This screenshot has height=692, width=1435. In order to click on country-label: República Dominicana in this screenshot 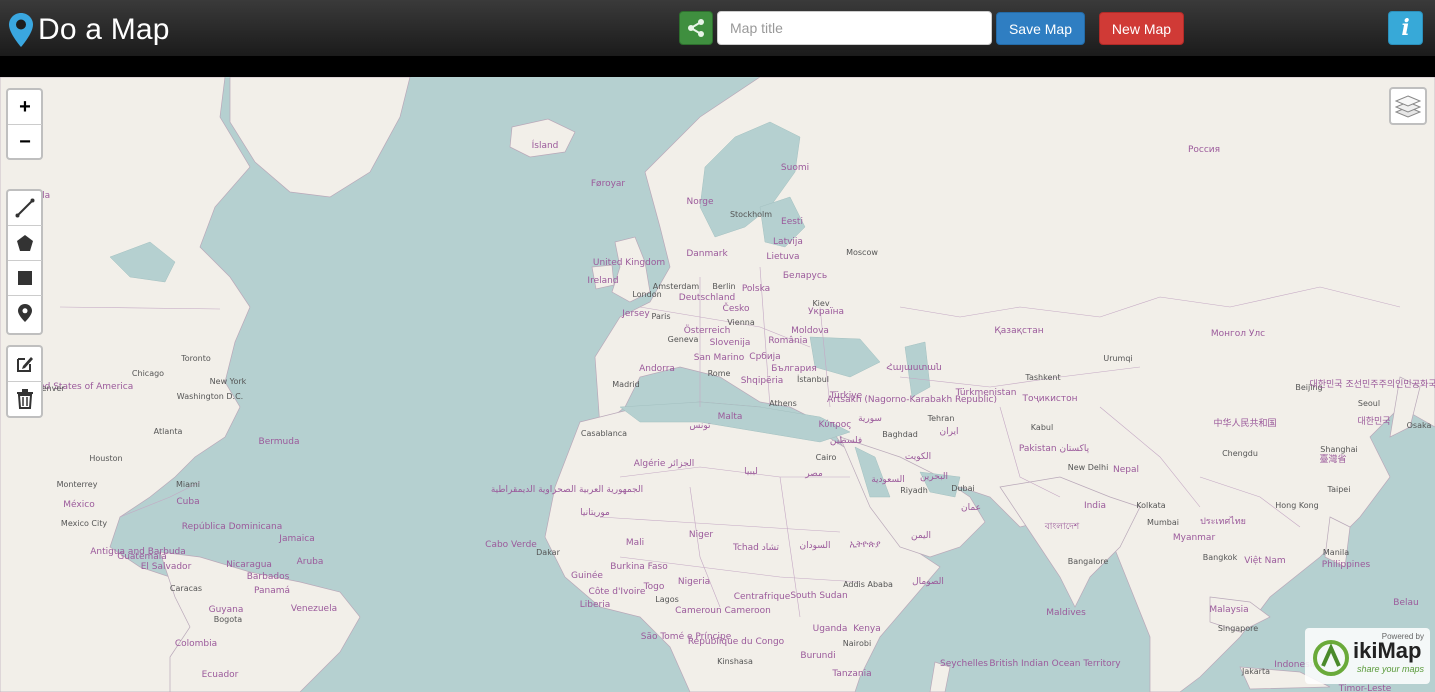, I will do `click(232, 527)`.